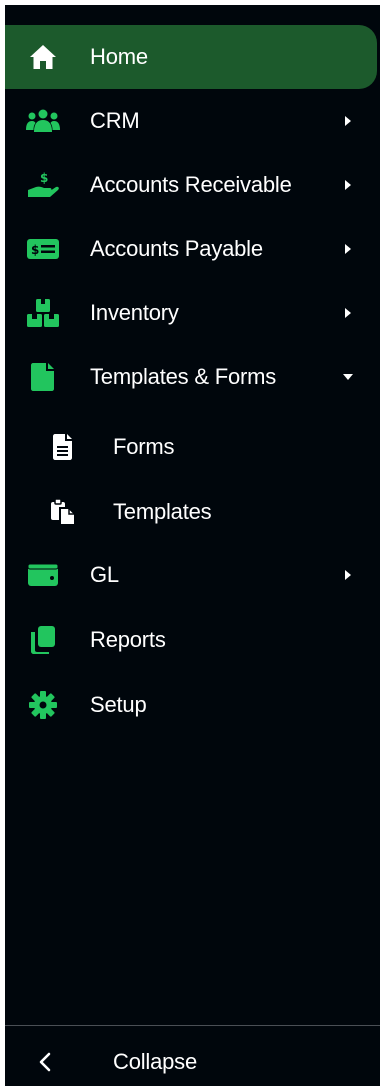 The image size is (380, 1086). I want to click on collapse-button: Collapse, so click(191, 1059).